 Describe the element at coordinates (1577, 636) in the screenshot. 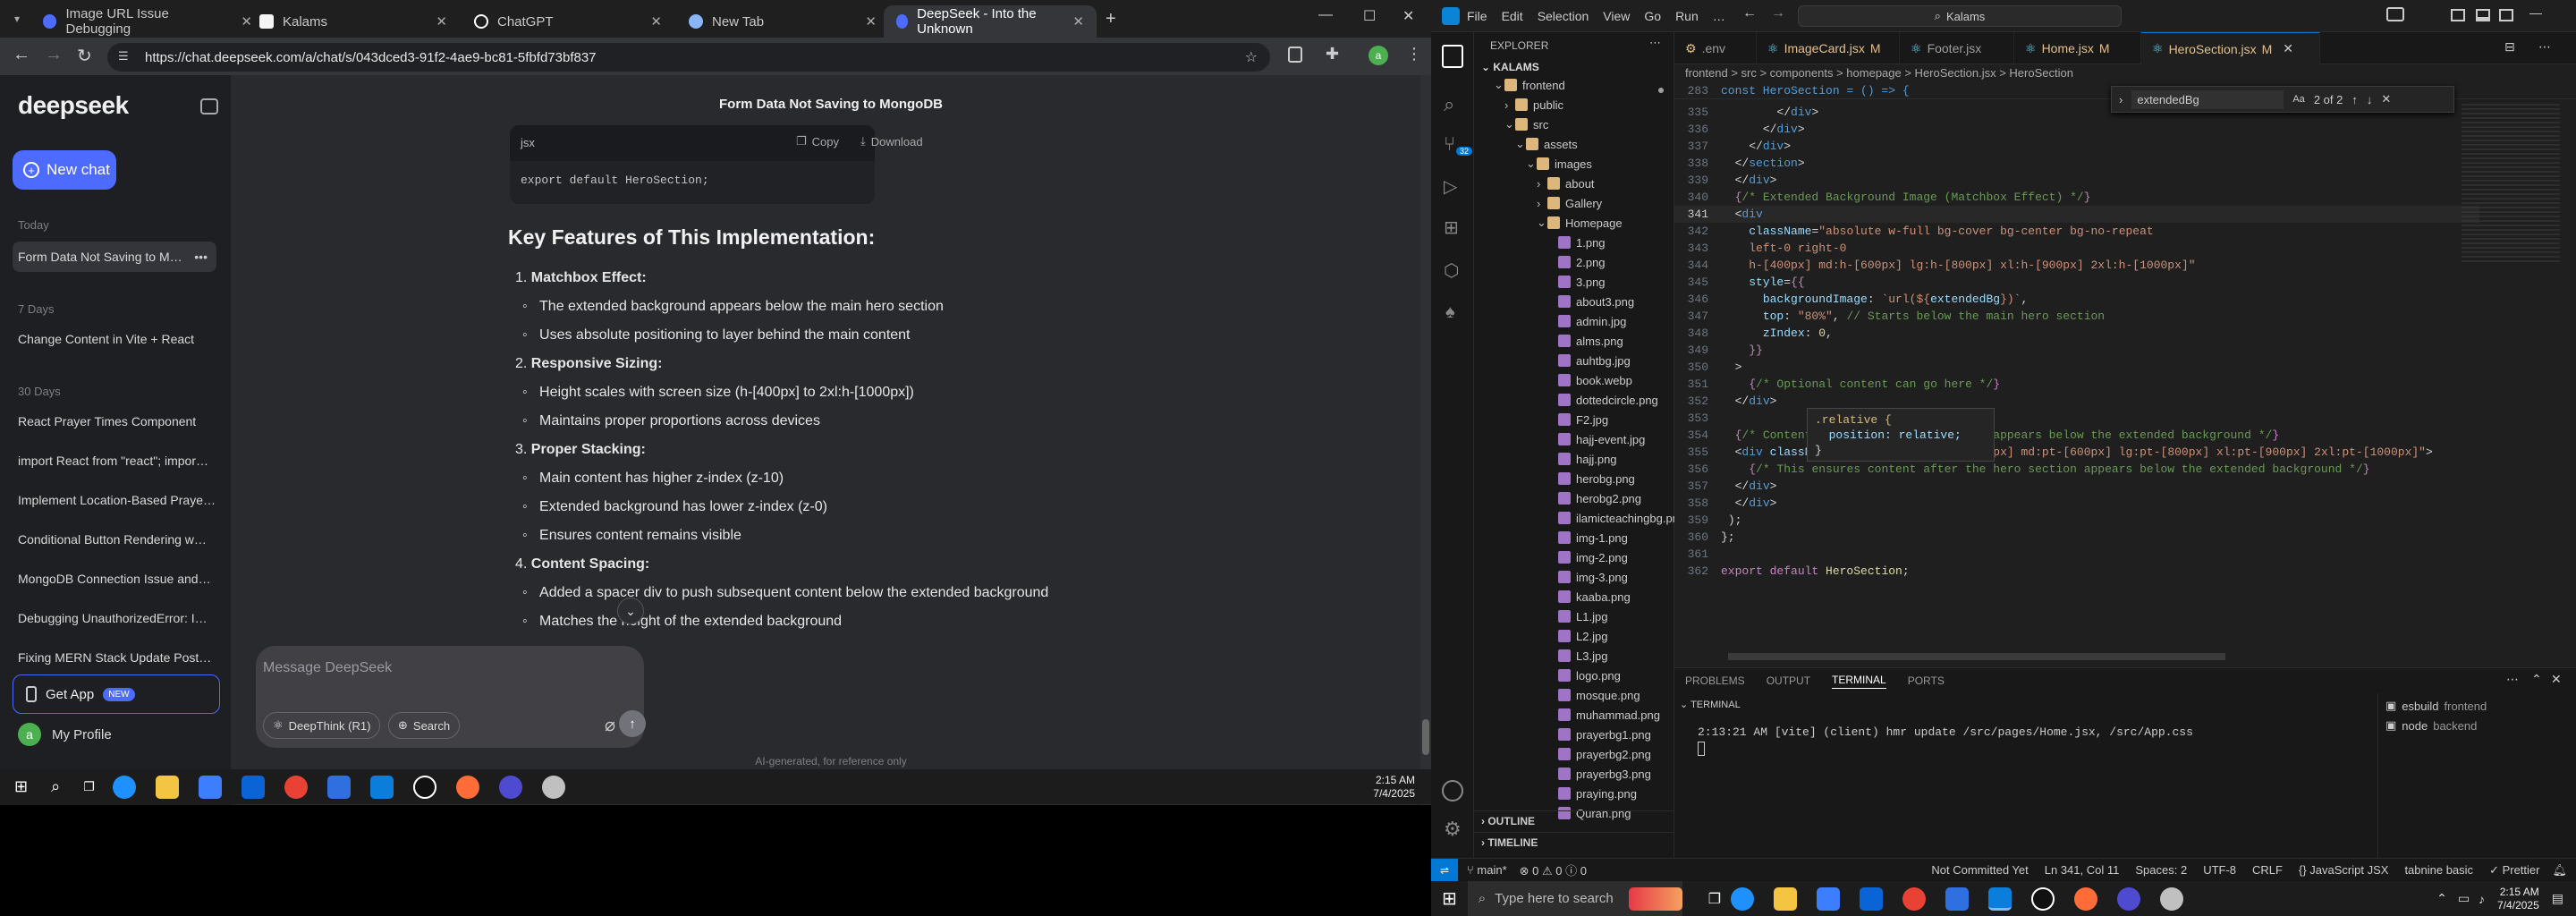

I see `tree-file: L2.jpg` at that location.